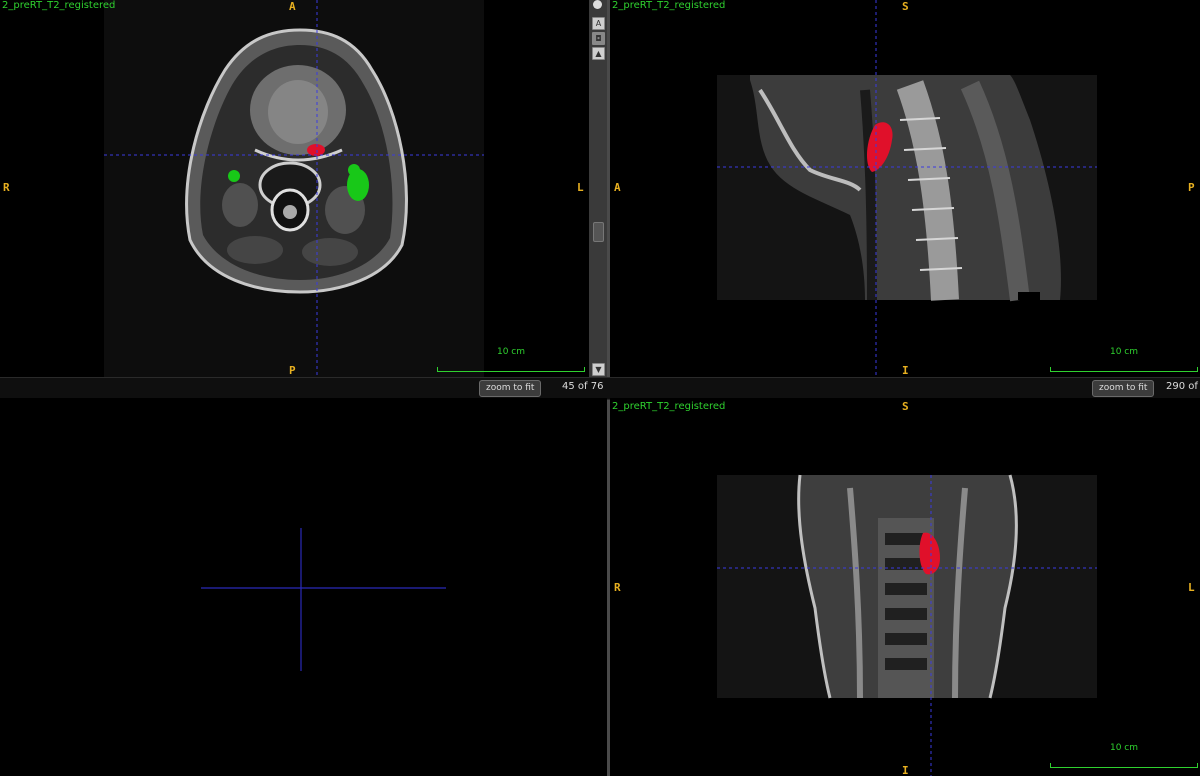 The height and width of the screenshot is (776, 1200). What do you see at coordinates (597, 4) in the screenshot?
I see `settings-icon` at bounding box center [597, 4].